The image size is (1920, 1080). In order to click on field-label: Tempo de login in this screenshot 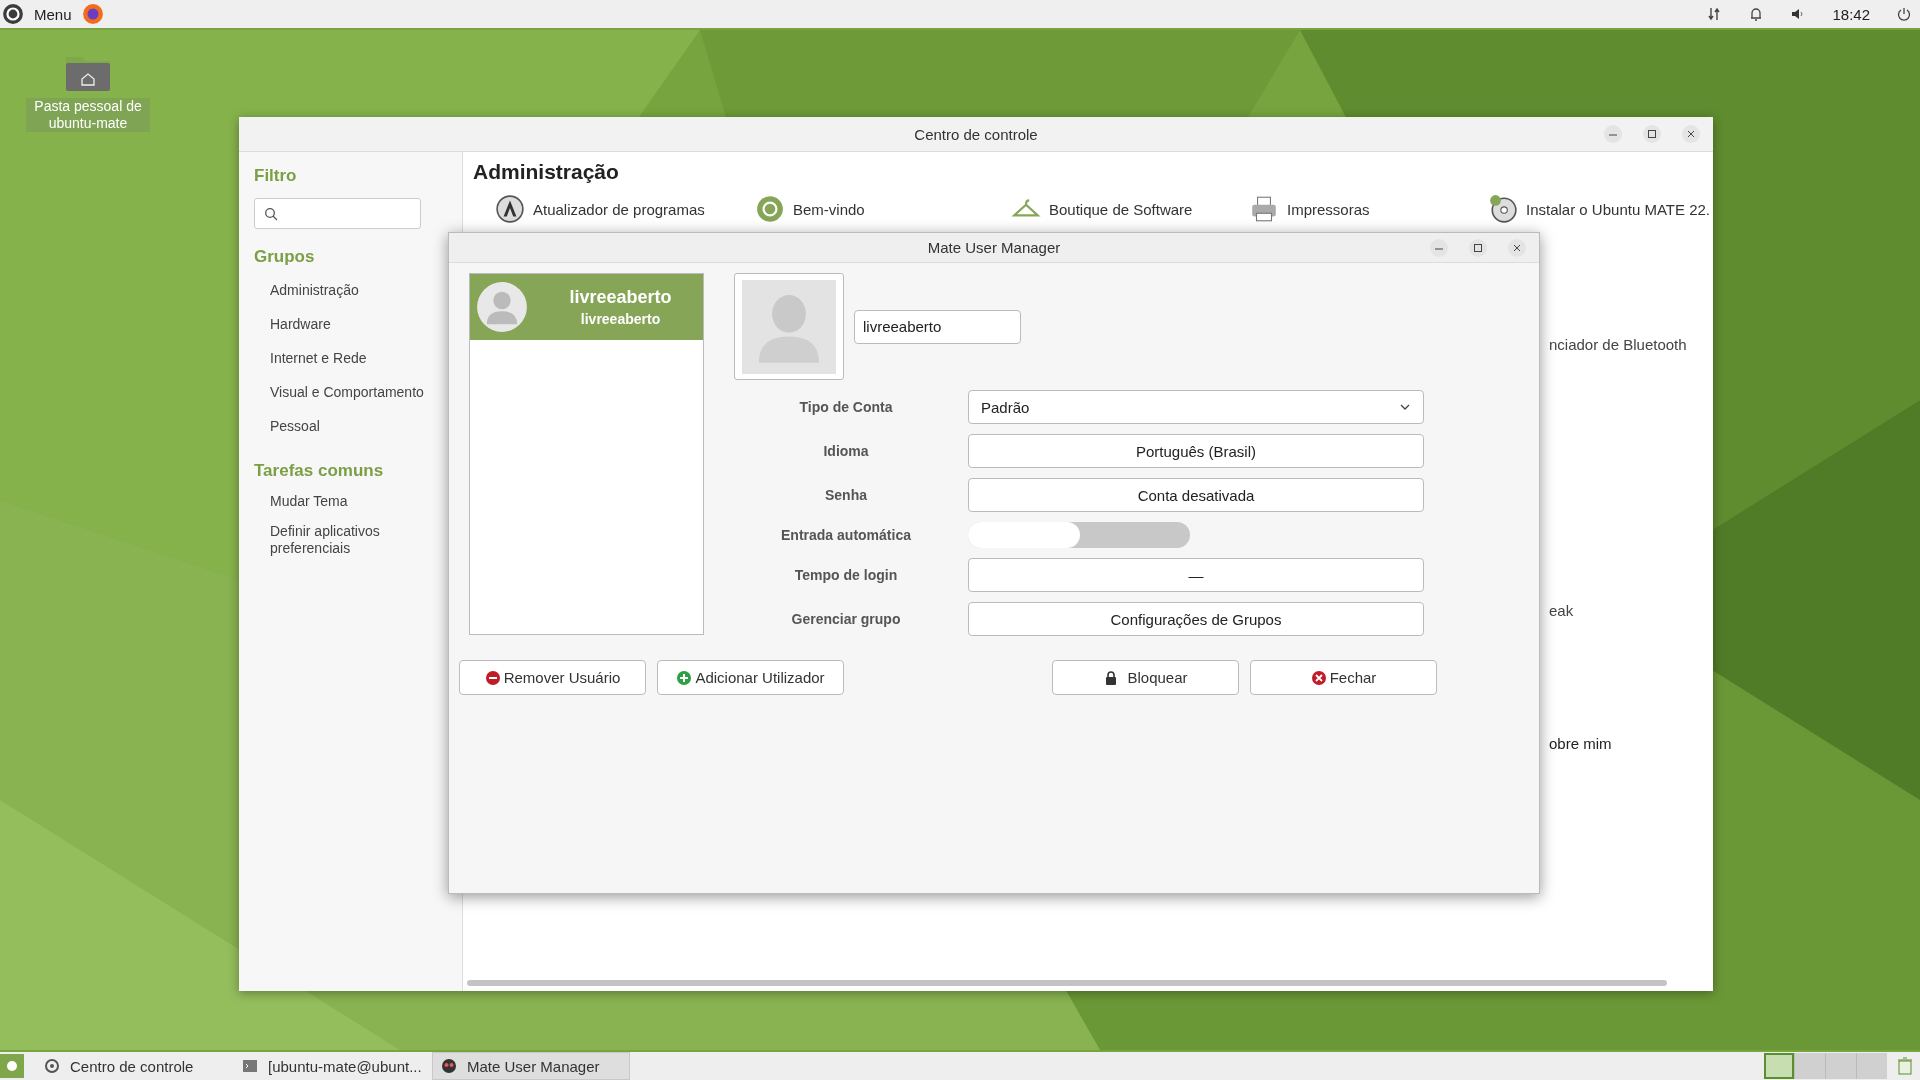, I will do `click(846, 575)`.